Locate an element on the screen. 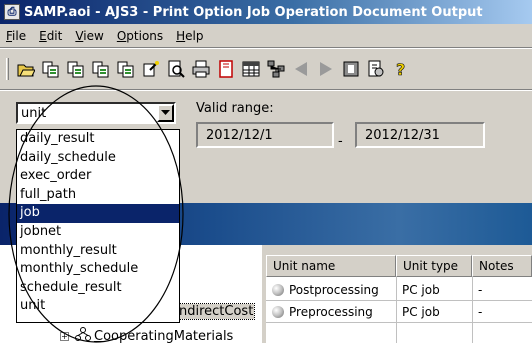  next-arrow-icon is located at coordinates (326, 69).